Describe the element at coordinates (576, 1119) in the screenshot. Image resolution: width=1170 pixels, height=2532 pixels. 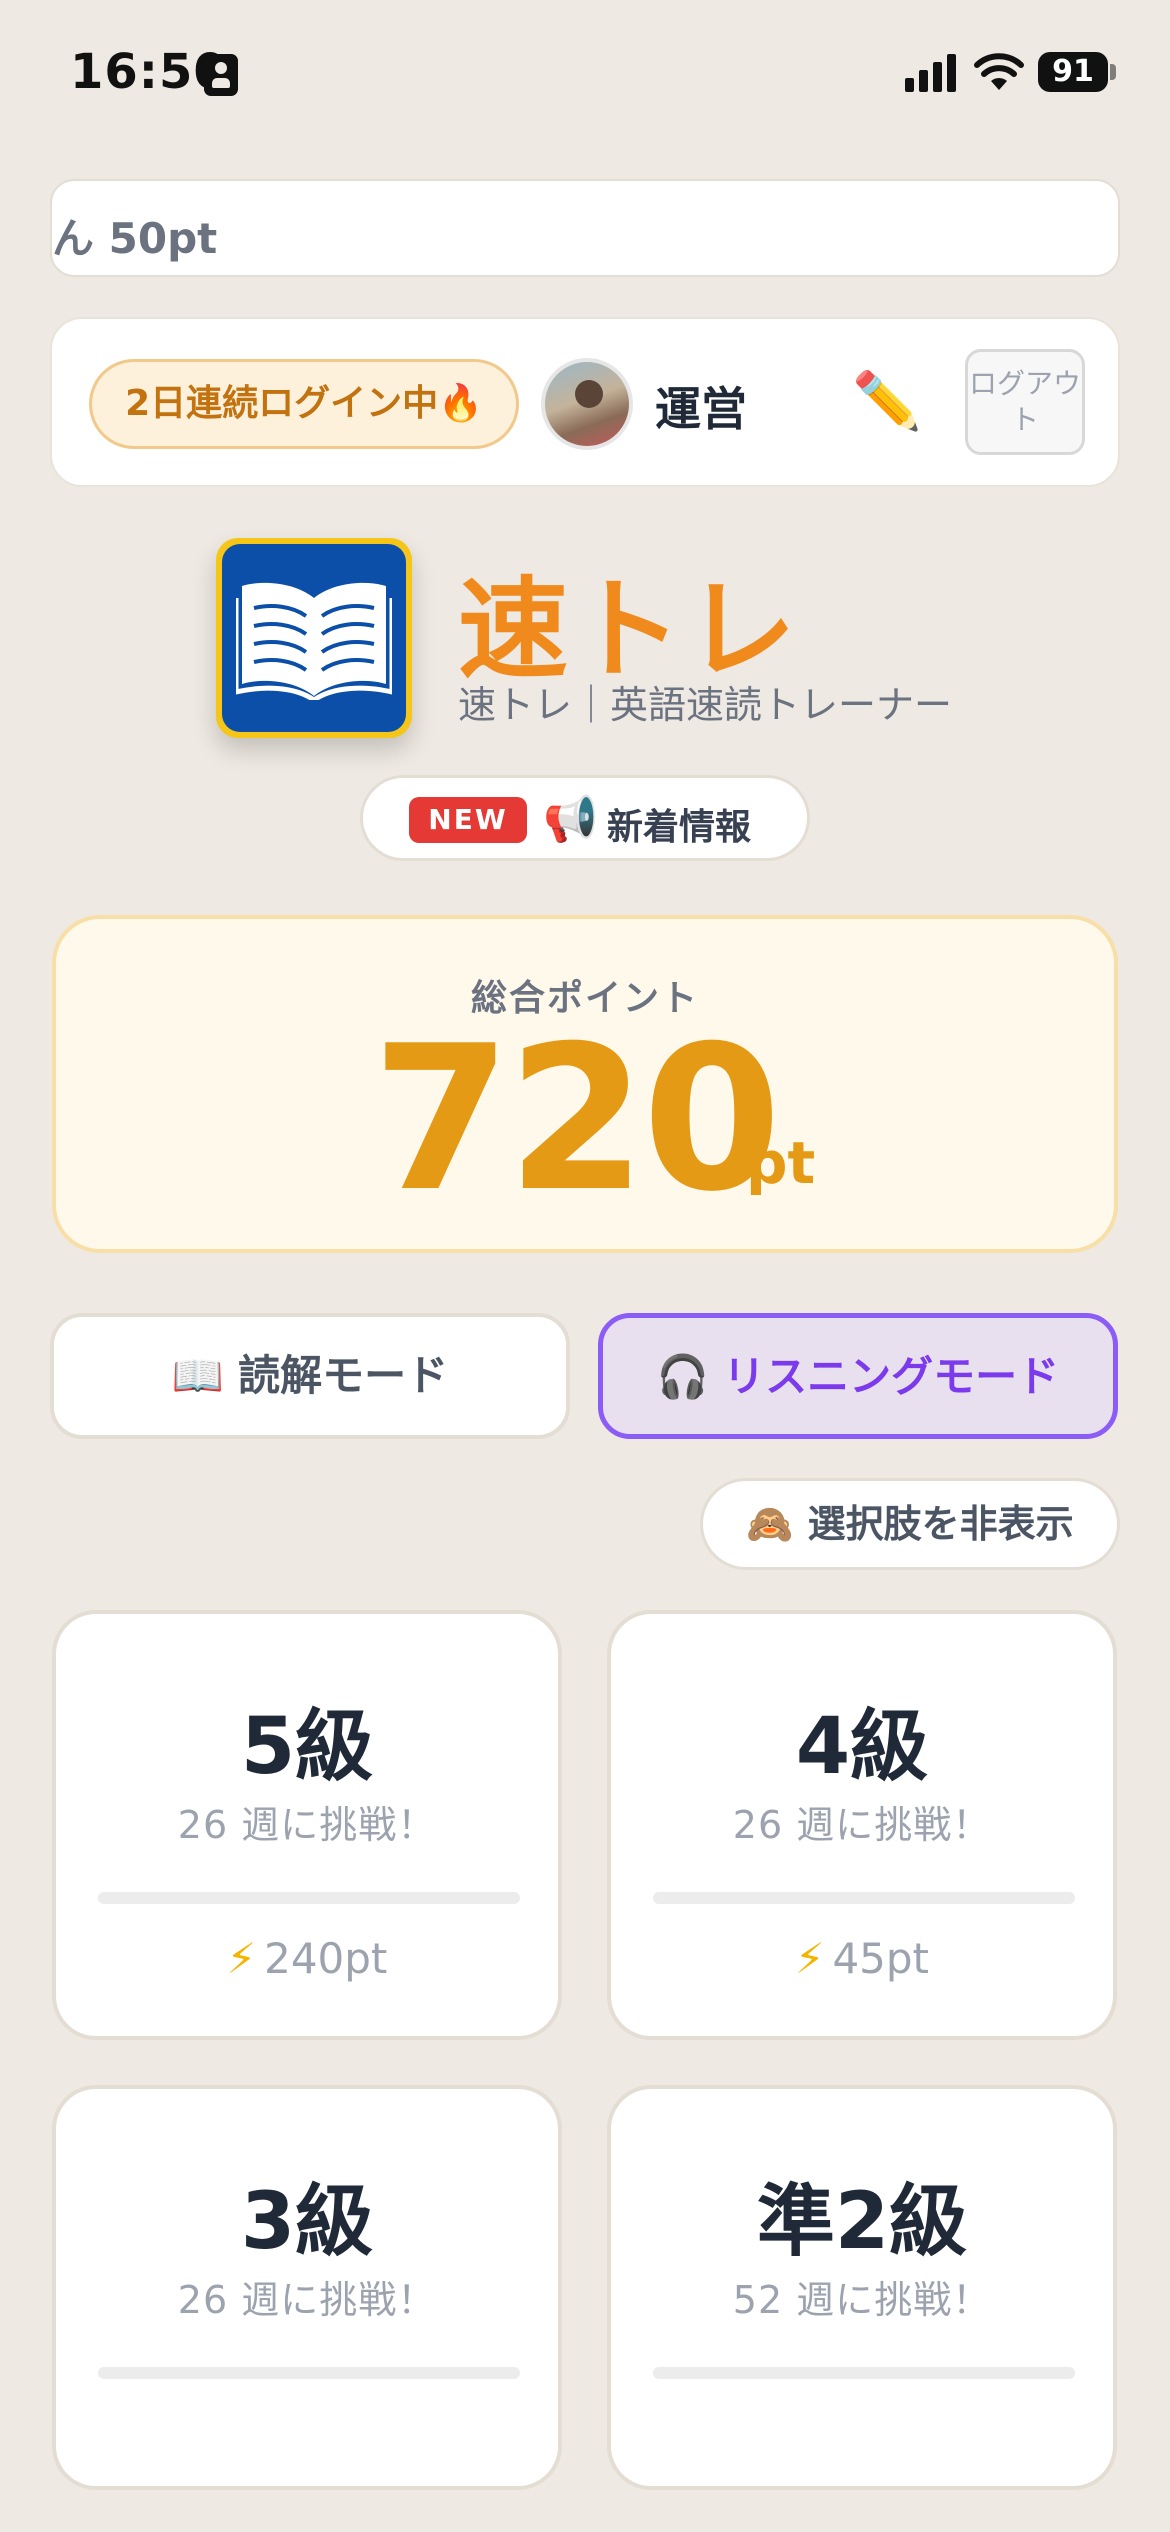
I see `points-value: 720` at that location.